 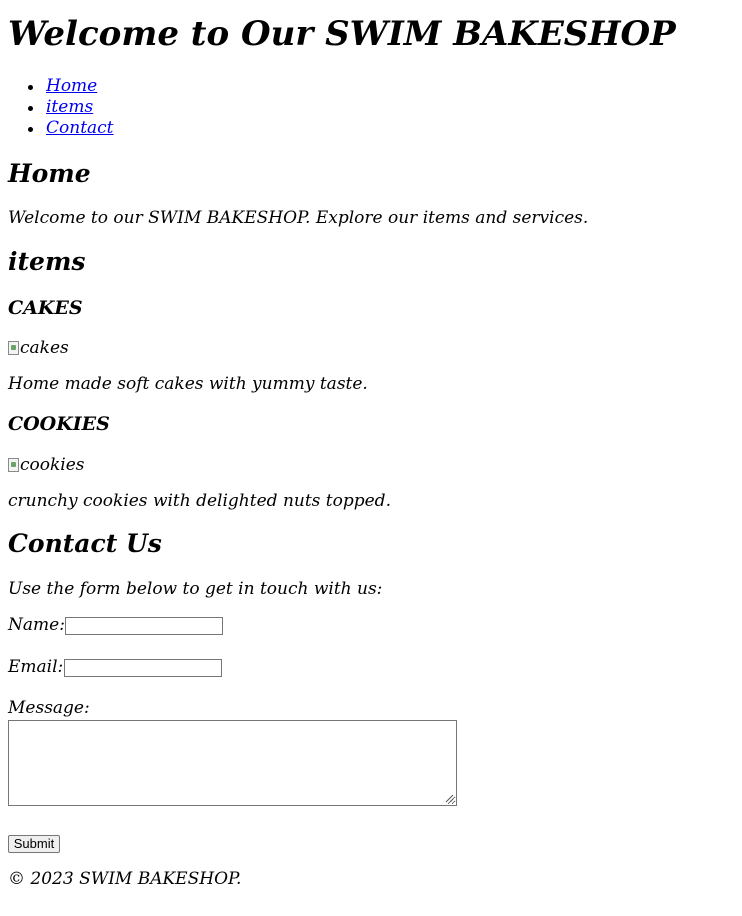 What do you see at coordinates (52, 465) in the screenshot?
I see `image-alt-text: cookies` at bounding box center [52, 465].